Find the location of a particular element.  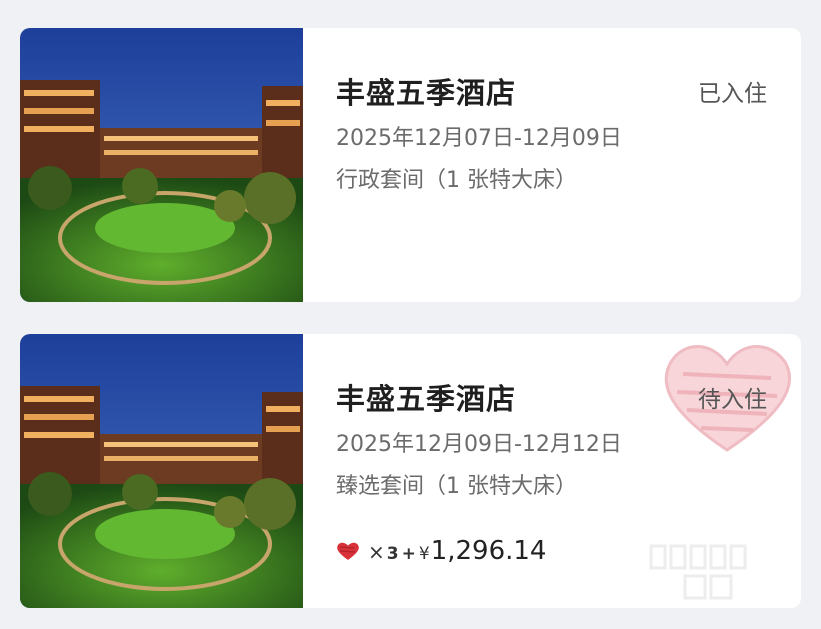

room-type: 臻选套间（1 张特大床） is located at coordinates (456, 486).